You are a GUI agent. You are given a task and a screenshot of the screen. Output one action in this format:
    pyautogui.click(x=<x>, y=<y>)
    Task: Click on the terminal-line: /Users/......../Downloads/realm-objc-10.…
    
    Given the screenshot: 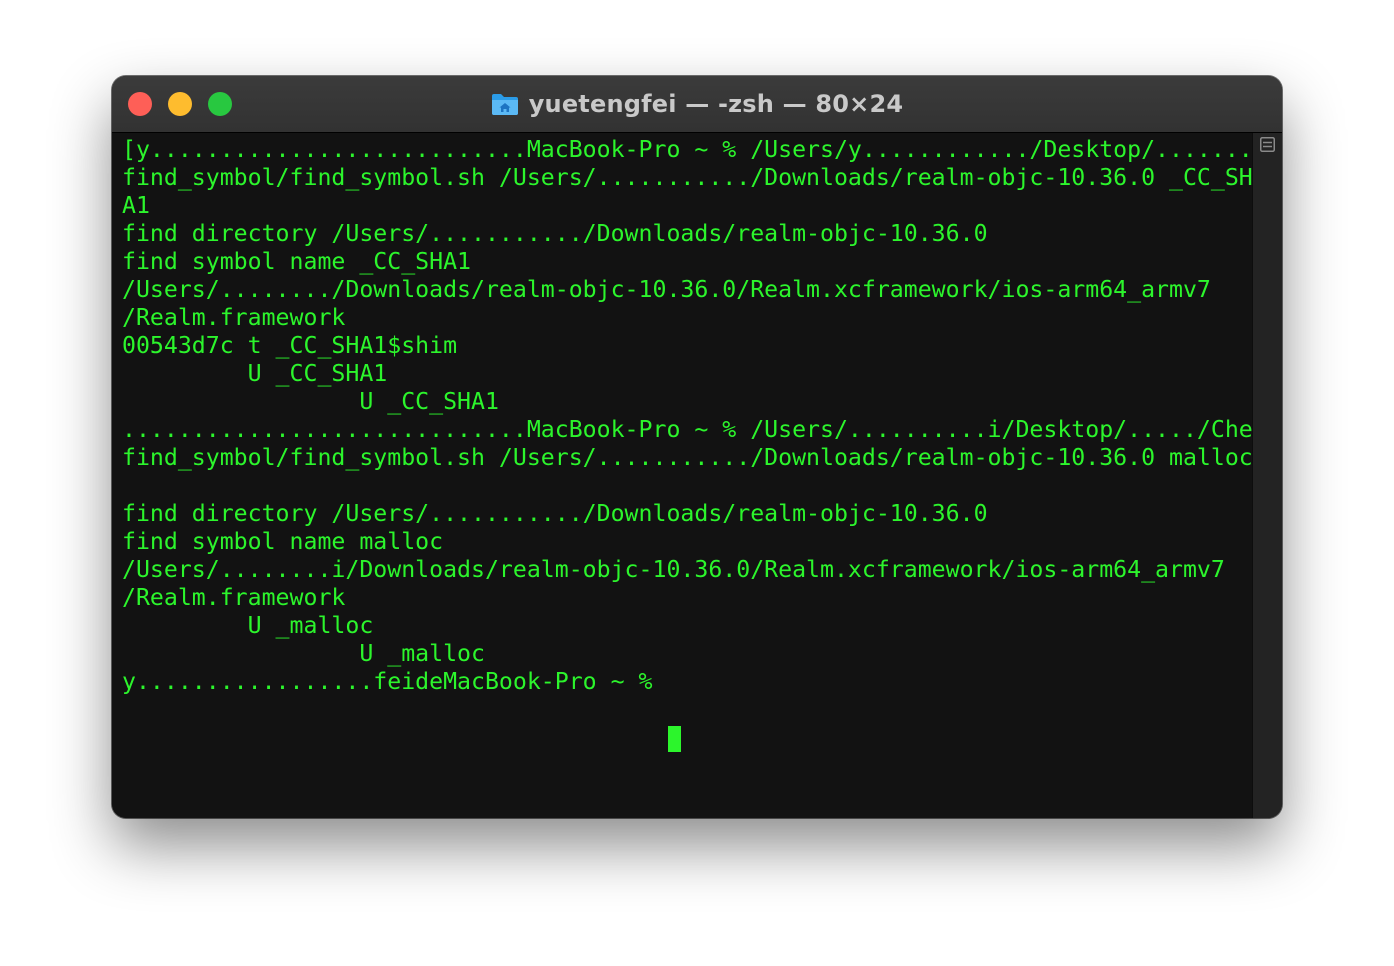 What is the action you would take?
    pyautogui.click(x=666, y=289)
    